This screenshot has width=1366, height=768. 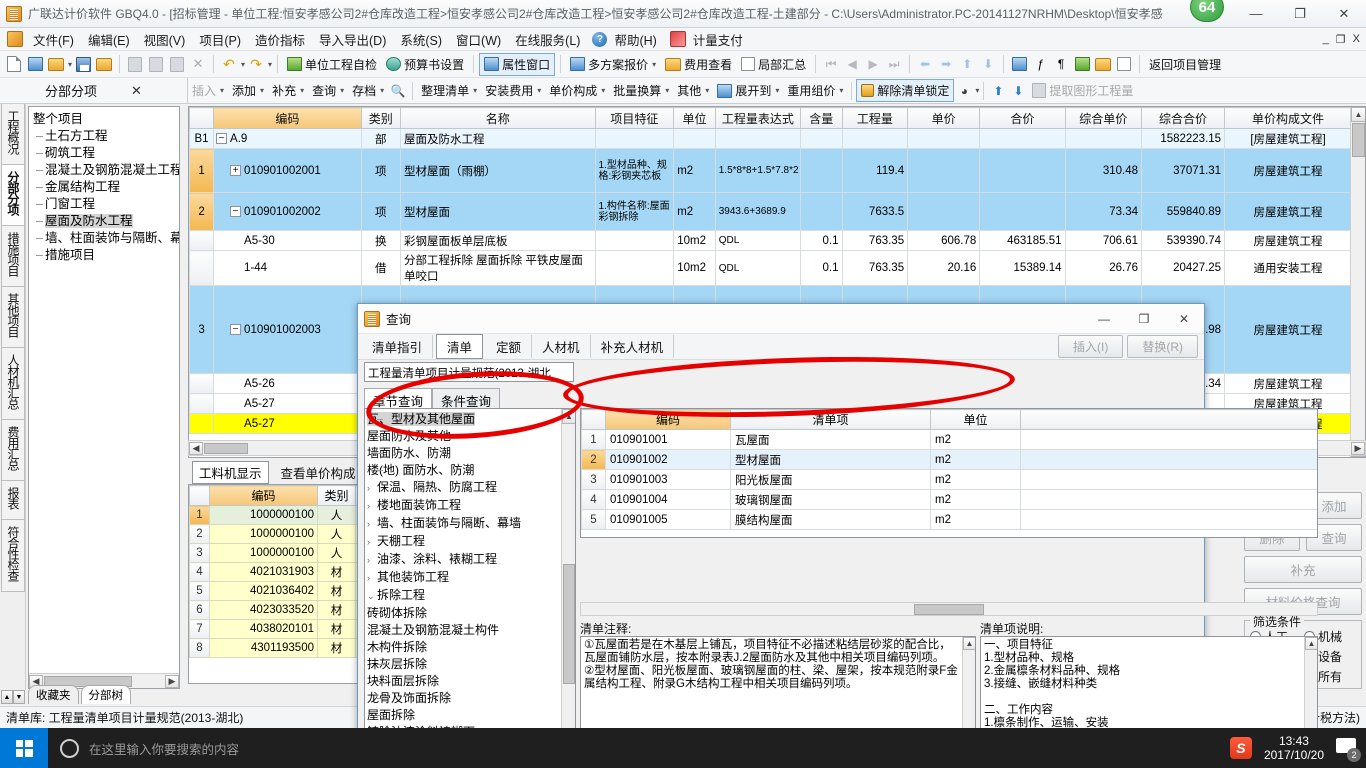 I want to click on save-icon, so click(x=83, y=64).